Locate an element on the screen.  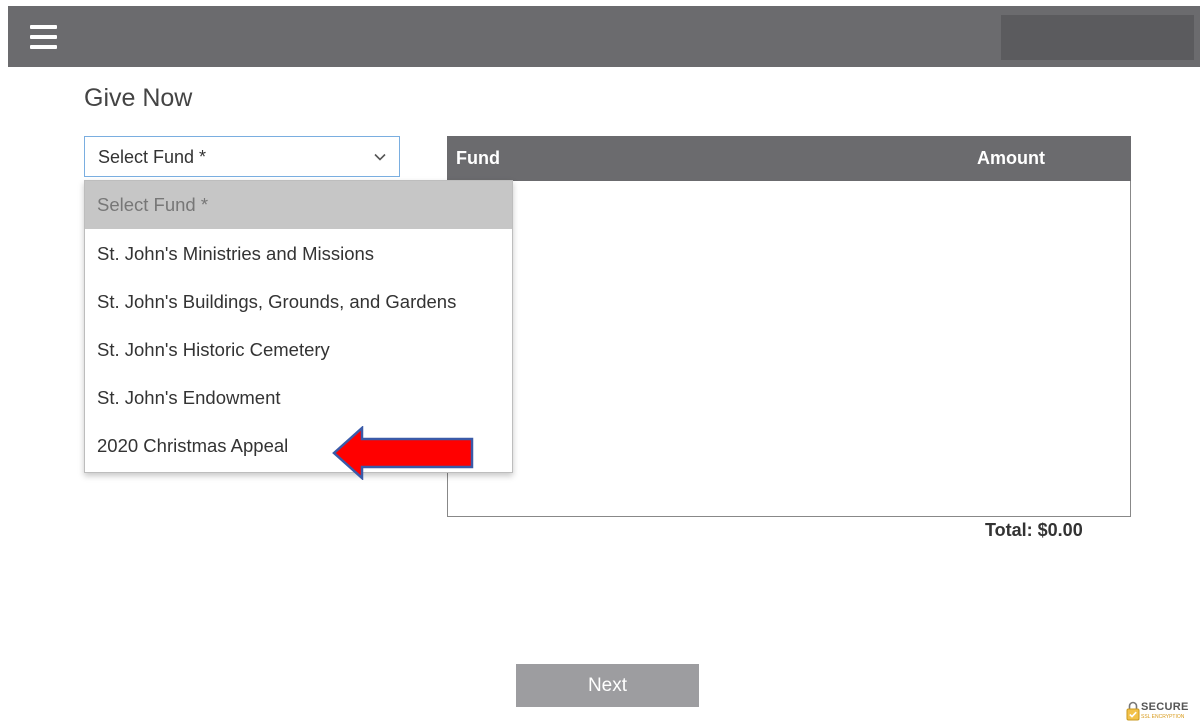
padlock-icon is located at coordinates (1133, 711).